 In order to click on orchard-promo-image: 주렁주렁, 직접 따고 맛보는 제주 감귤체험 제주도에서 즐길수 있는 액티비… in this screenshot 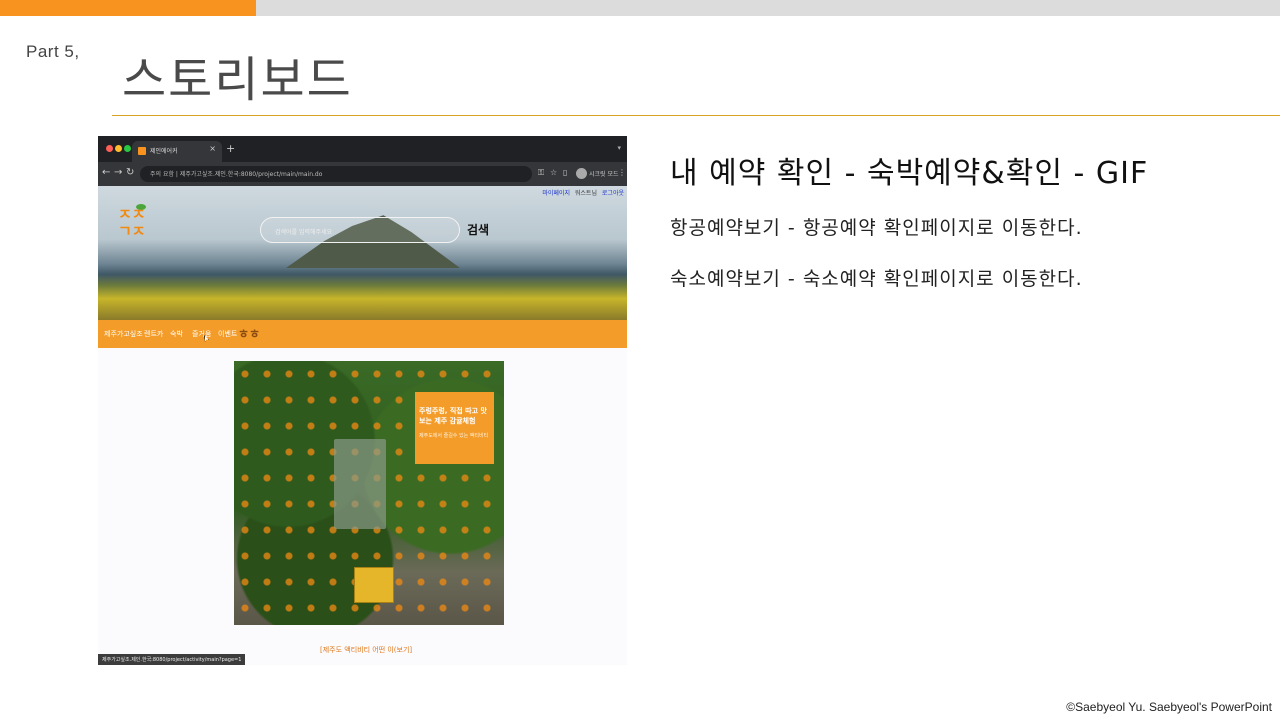, I will do `click(369, 493)`.